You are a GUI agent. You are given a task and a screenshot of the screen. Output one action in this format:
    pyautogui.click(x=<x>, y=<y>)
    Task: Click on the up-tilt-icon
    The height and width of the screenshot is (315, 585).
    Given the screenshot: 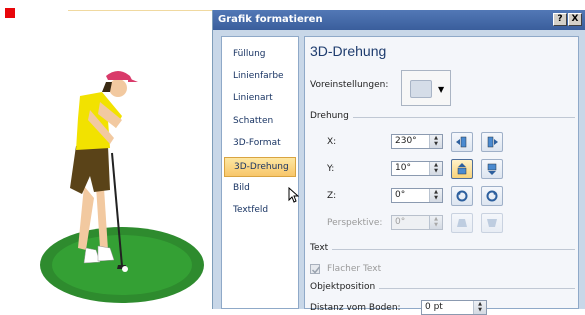 What is the action you would take?
    pyautogui.click(x=462, y=169)
    